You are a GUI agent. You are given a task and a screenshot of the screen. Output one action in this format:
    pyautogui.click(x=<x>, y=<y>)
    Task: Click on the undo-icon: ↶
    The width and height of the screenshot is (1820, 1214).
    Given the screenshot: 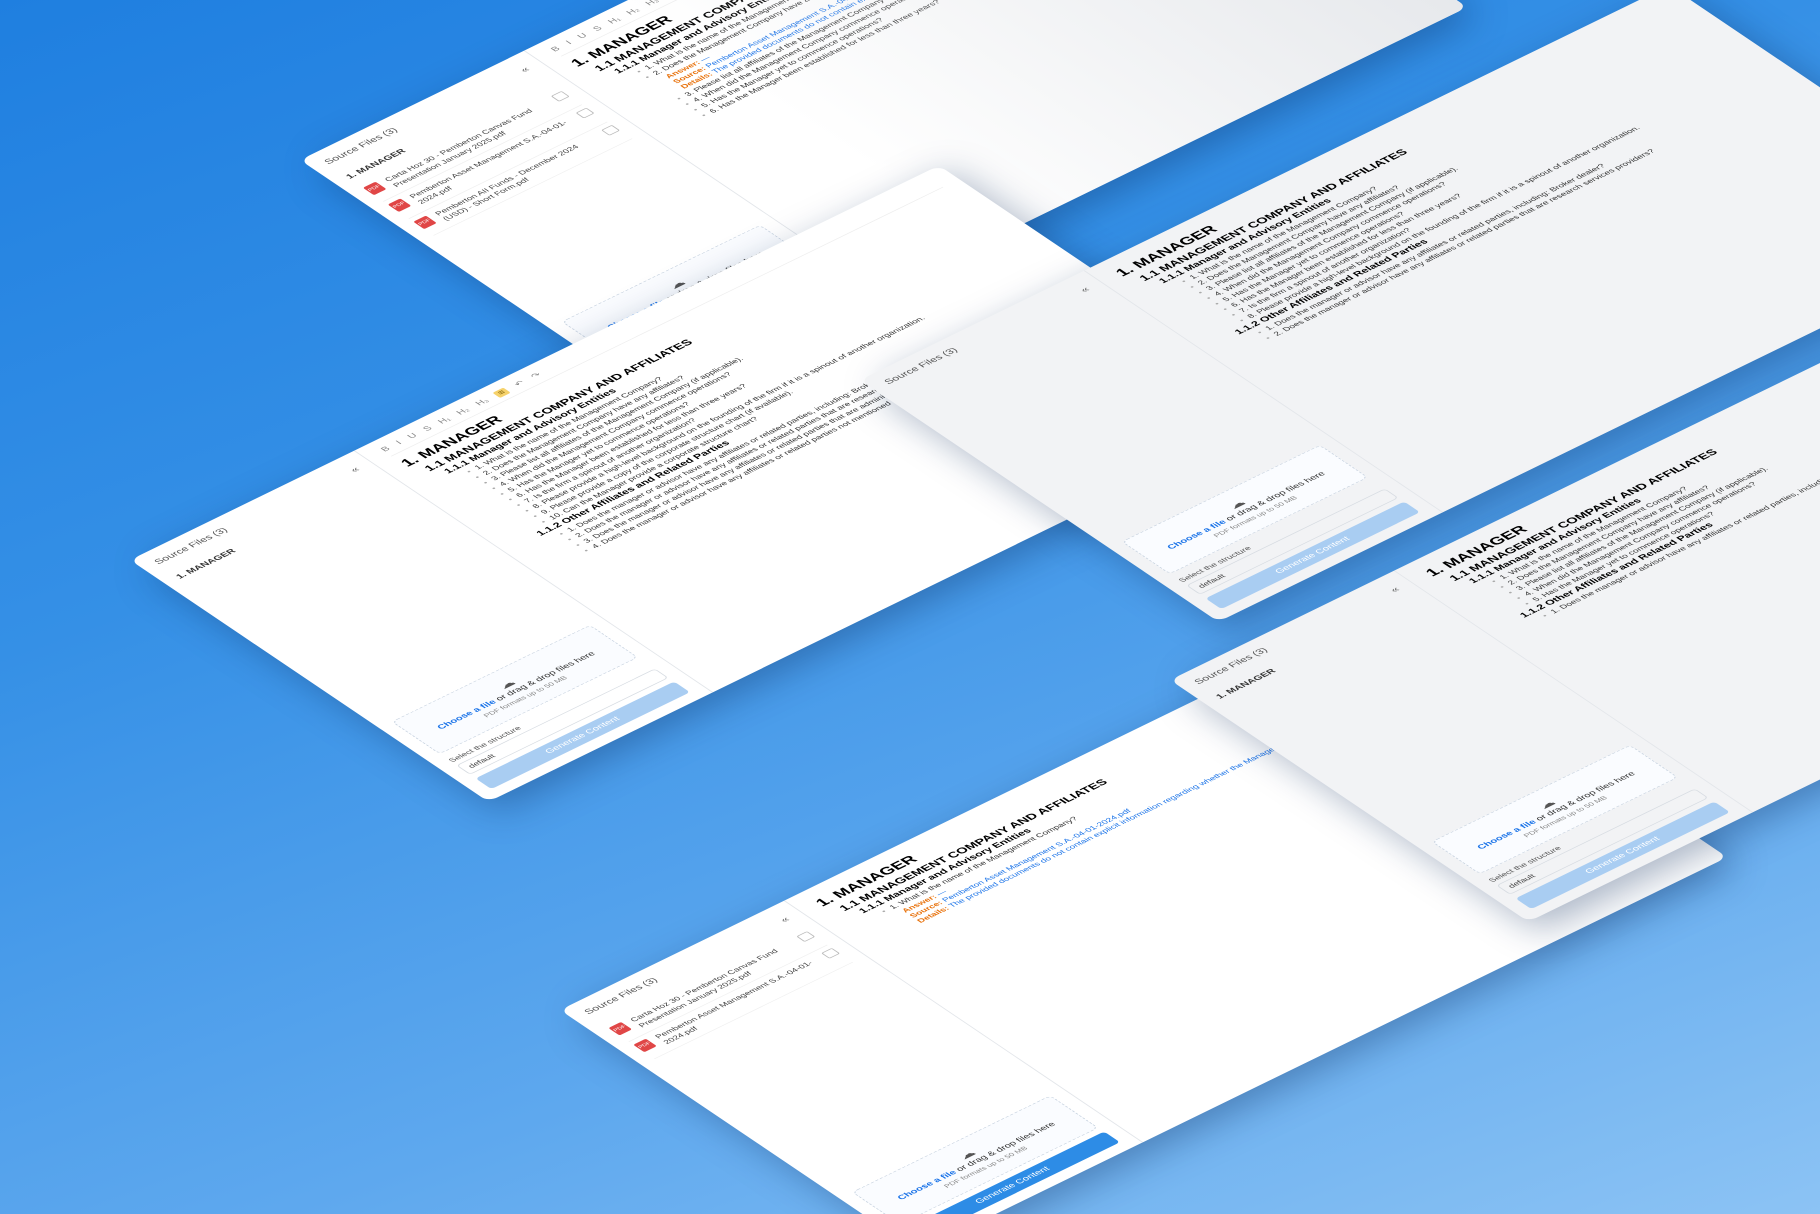 What is the action you would take?
    pyautogui.click(x=519, y=383)
    